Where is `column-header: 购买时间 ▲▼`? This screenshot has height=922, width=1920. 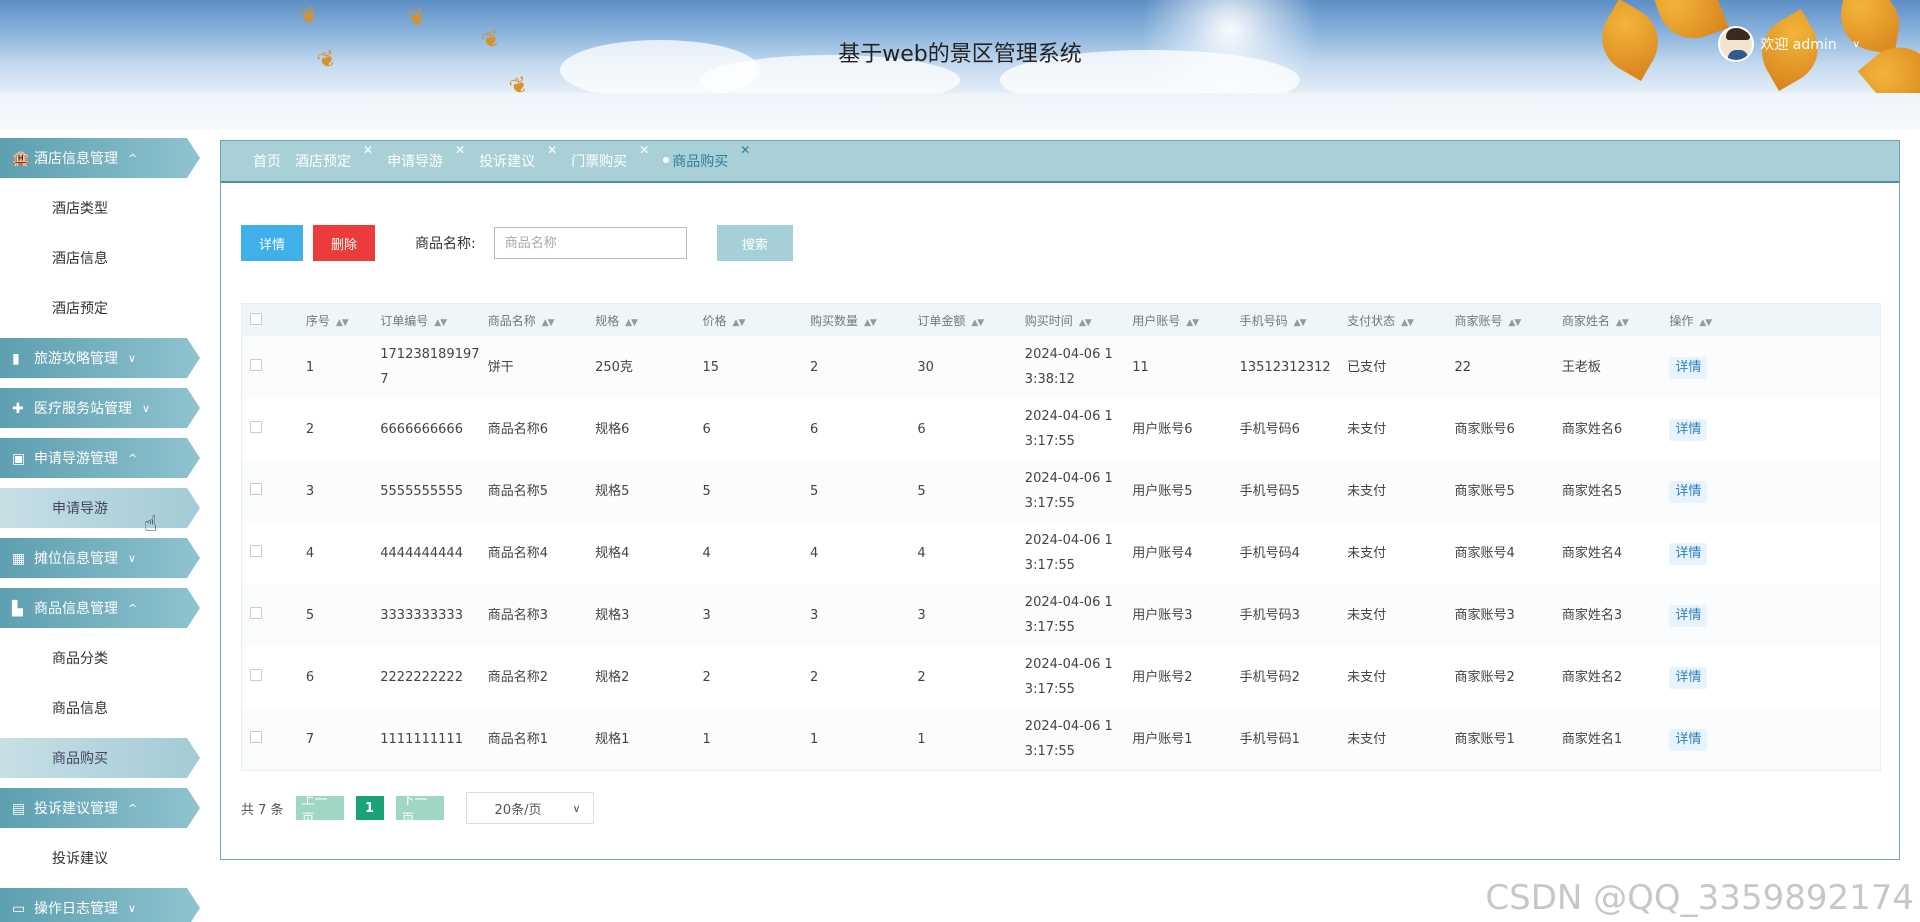
column-header: 购买时间 ▲▼ is located at coordinates (1078, 320).